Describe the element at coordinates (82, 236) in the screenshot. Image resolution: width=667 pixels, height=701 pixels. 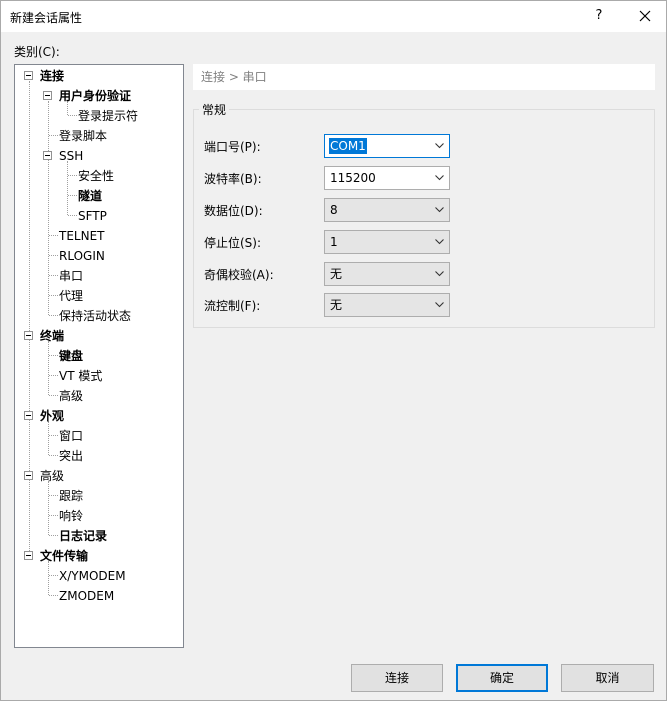
I see `tree-item-telnet: TELNET` at that location.